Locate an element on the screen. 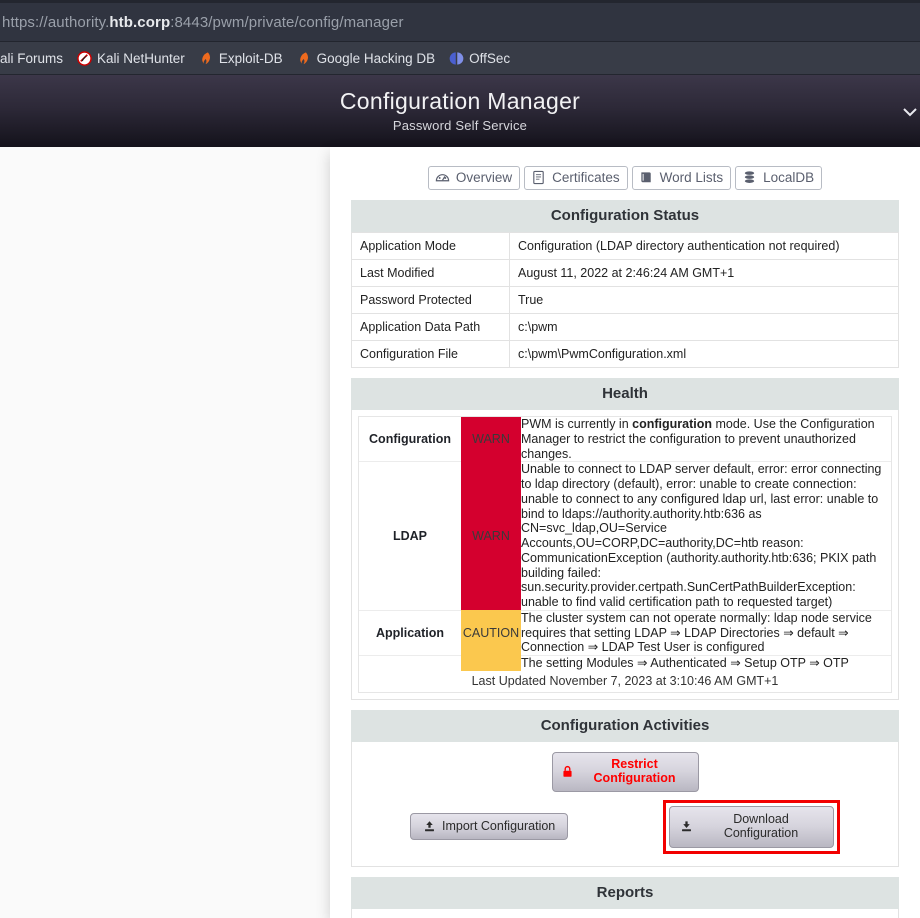 The height and width of the screenshot is (918, 920). bookmark-kali-nethunter: Kali NetHunter is located at coordinates (131, 58).